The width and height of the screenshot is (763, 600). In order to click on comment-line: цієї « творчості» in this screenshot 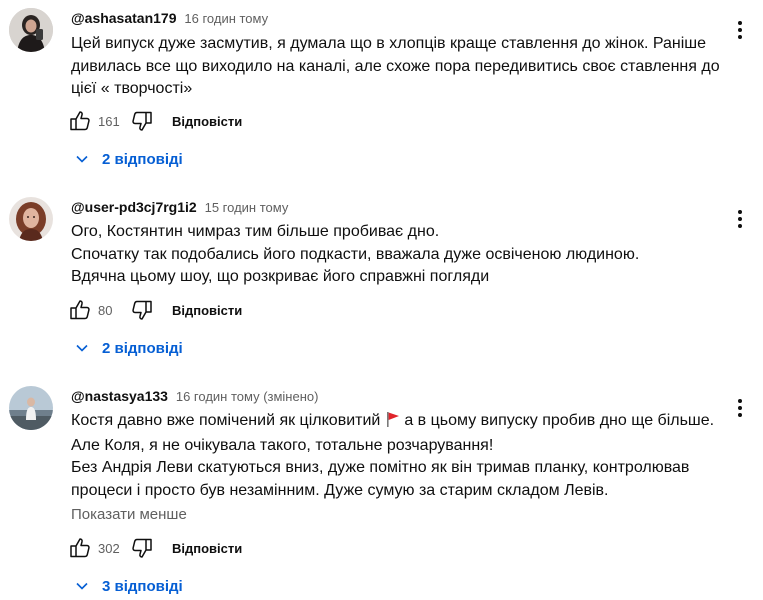, I will do `click(132, 88)`.